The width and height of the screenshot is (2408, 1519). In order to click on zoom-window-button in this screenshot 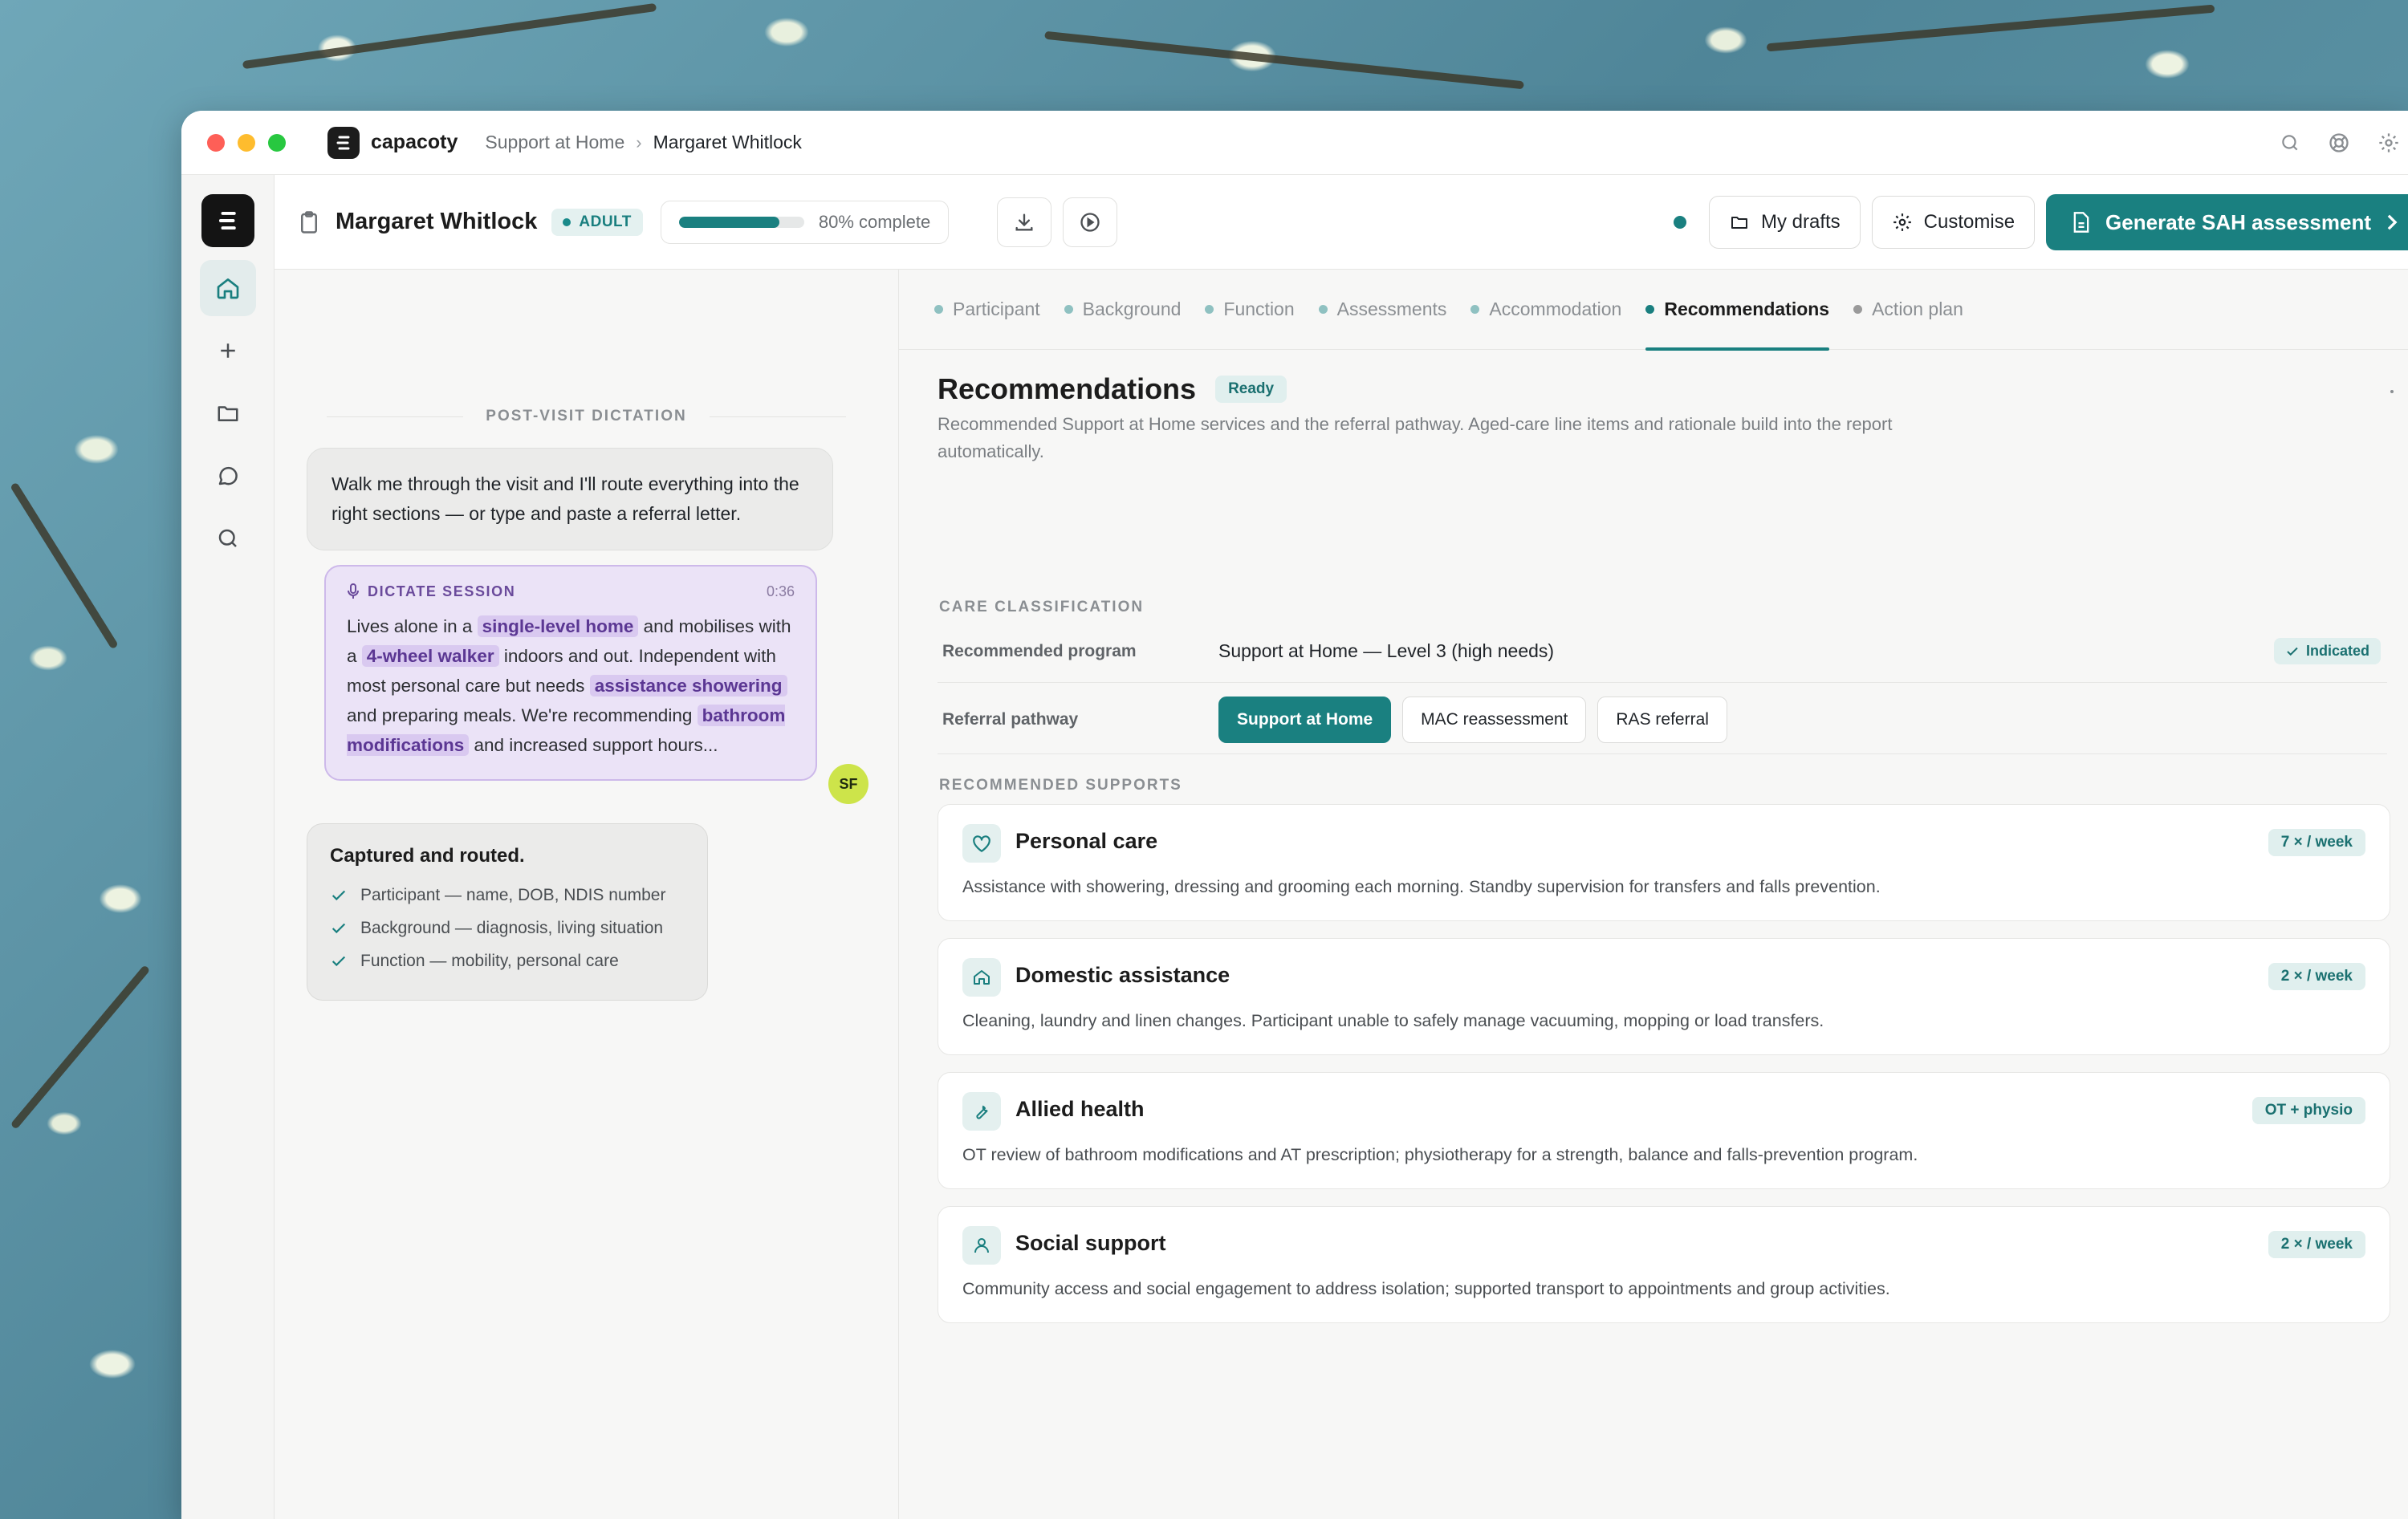, I will do `click(277, 142)`.